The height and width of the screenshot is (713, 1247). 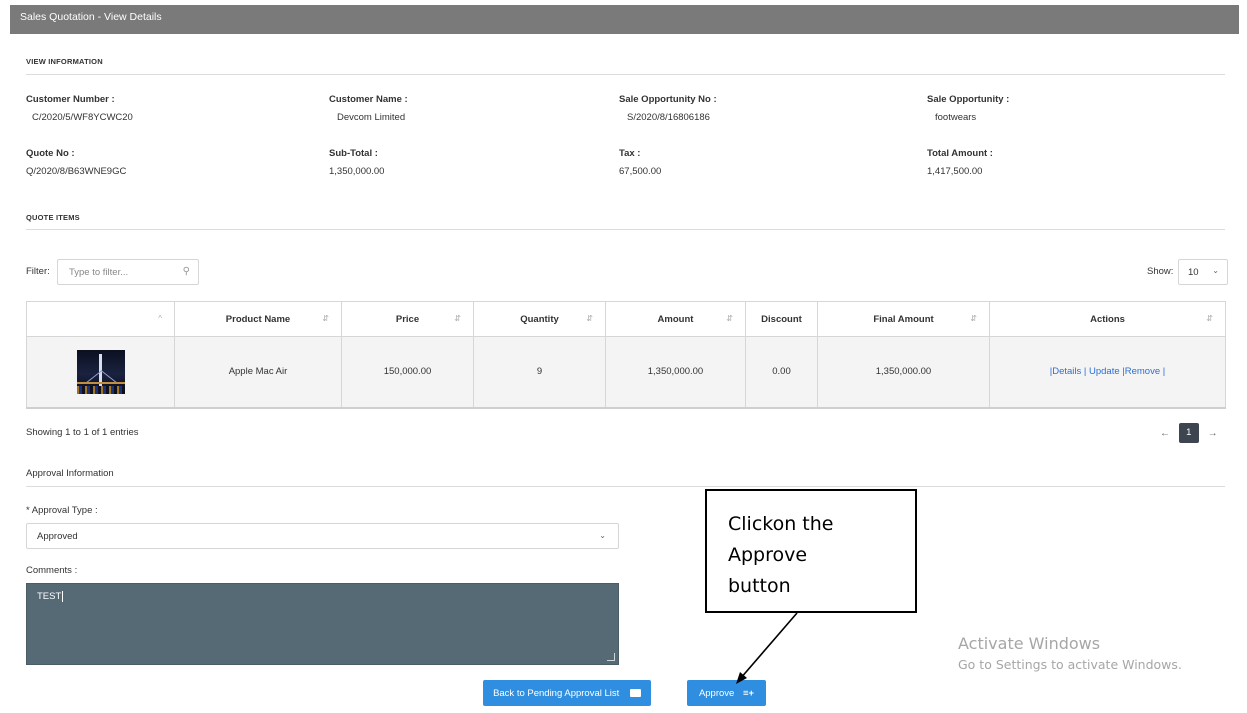 I want to click on row-actions-links: |Details | Update |Remove |, so click(x=1107, y=371).